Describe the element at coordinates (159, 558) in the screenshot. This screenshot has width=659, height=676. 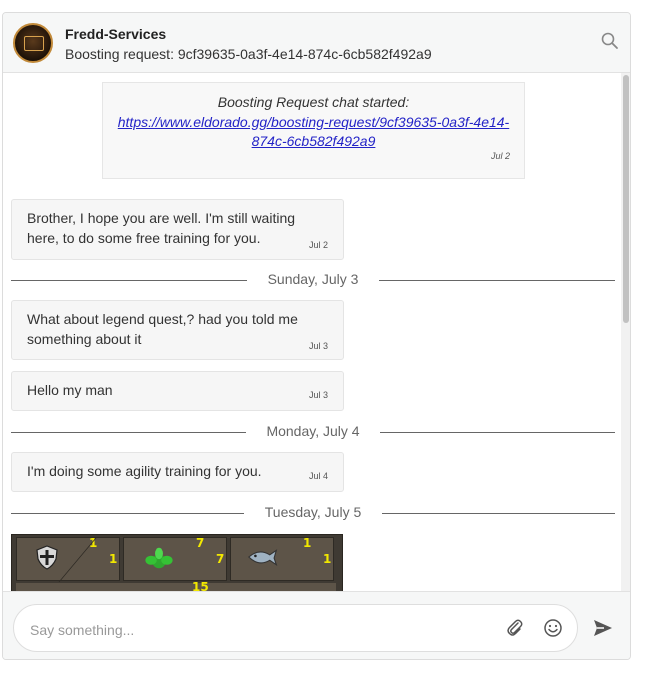
I see `herblore-icon` at that location.